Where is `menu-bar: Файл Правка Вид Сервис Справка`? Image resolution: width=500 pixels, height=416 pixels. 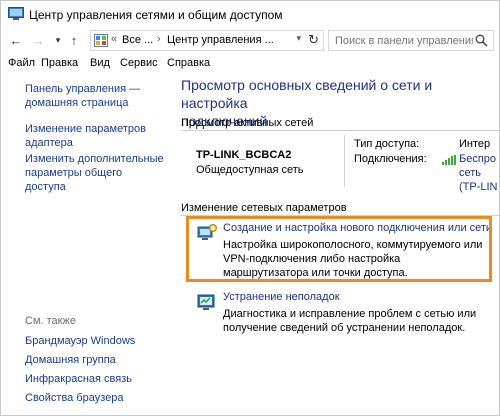 menu-bar: Файл Правка Вид Сервис Справка is located at coordinates (250, 63).